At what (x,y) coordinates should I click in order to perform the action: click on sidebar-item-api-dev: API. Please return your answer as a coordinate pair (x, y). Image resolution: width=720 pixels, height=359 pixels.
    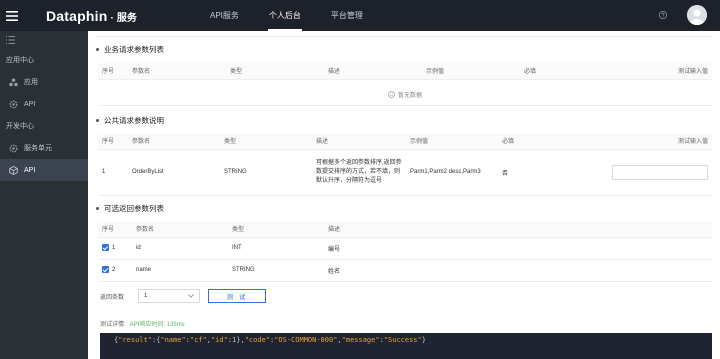
    Looking at the image, I should click on (44, 170).